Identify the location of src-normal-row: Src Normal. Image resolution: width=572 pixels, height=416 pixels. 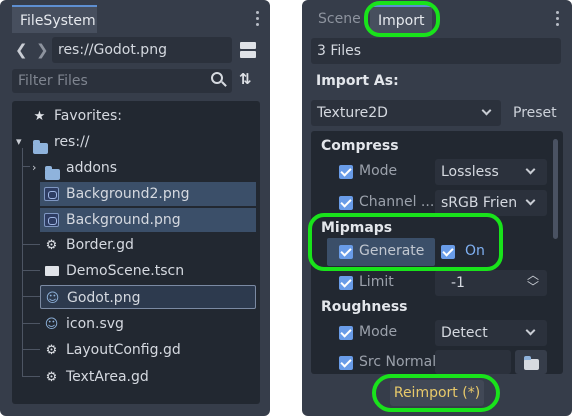
(441, 363).